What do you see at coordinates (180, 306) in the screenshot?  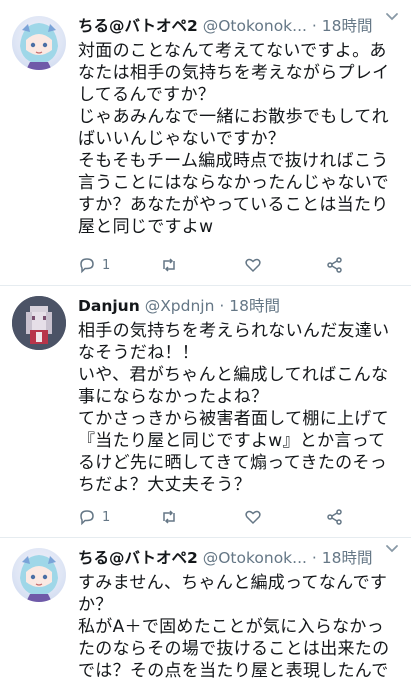 I see `user-handle: @Xpdnjn` at bounding box center [180, 306].